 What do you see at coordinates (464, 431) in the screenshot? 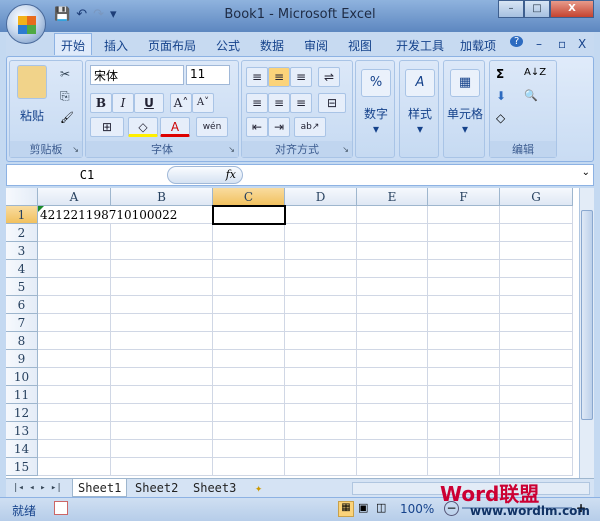
I see `cell-F13` at bounding box center [464, 431].